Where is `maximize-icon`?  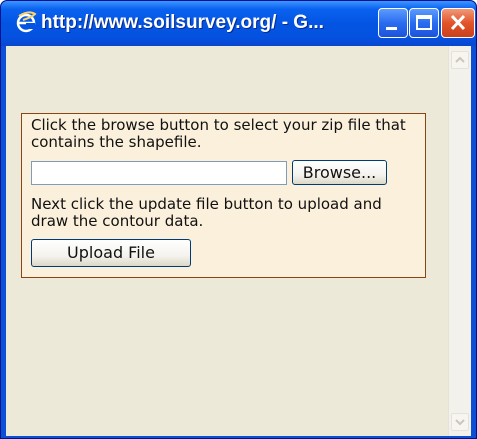
maximize-icon is located at coordinates (424, 22).